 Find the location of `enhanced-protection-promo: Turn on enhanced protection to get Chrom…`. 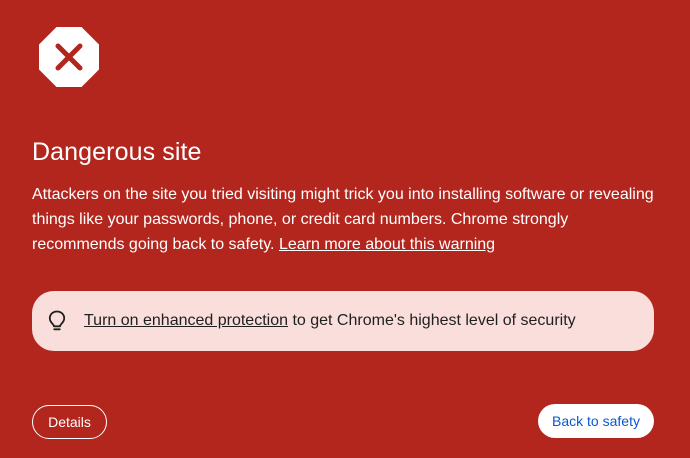

enhanced-protection-promo: Turn on enhanced protection to get Chrom… is located at coordinates (343, 321).